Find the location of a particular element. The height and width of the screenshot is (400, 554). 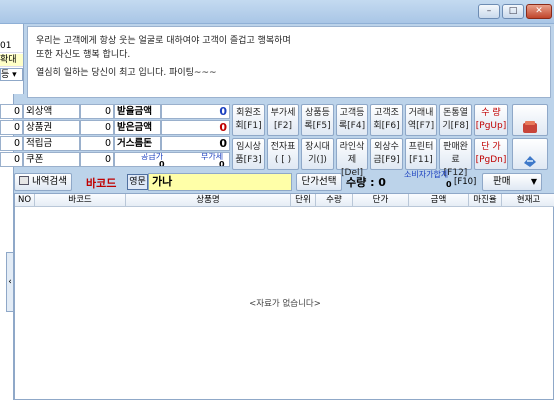

totals-row-coupon: 0 쿠폰 0 공급가 0 부가세 0 is located at coordinates (116, 159).